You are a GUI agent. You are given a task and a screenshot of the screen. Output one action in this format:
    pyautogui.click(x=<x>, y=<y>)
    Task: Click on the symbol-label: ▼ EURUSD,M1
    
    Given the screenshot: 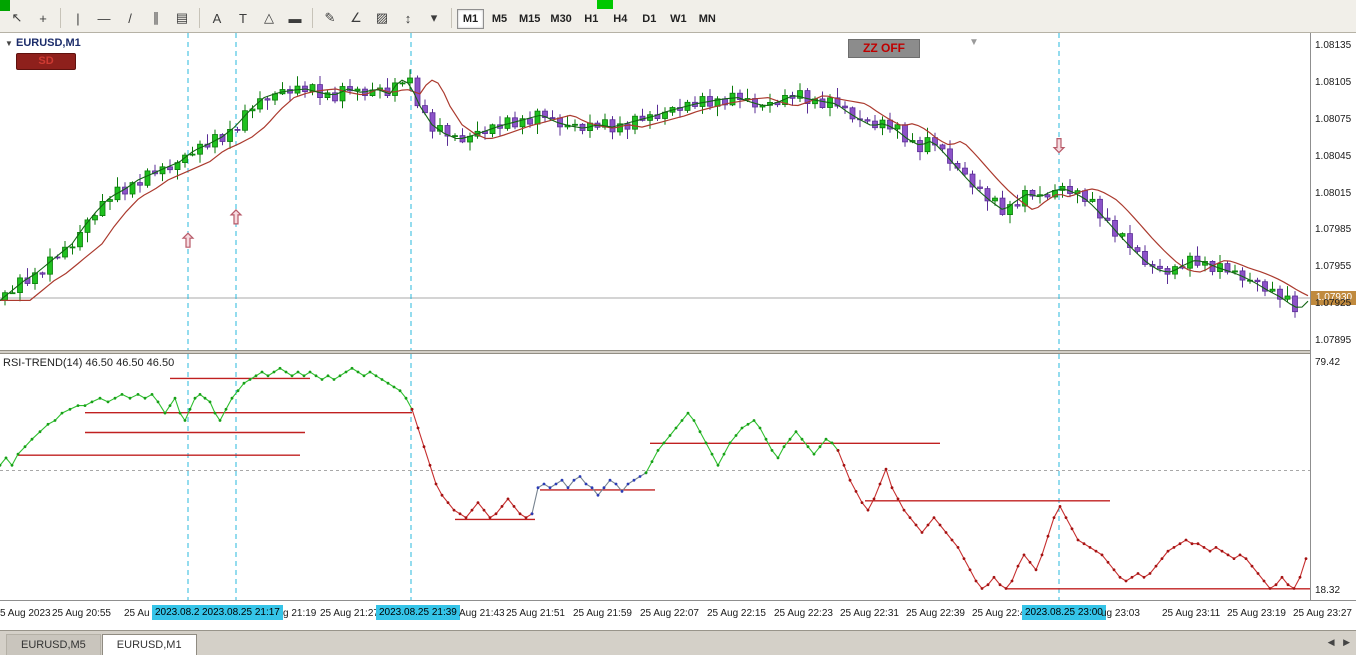 What is the action you would take?
    pyautogui.click(x=43, y=43)
    